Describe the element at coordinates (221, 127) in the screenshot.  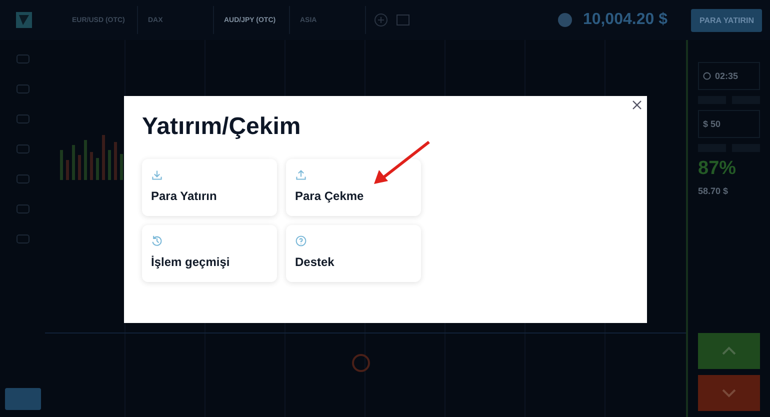
I see `dialog-title: Yatırım/Çekim` at that location.